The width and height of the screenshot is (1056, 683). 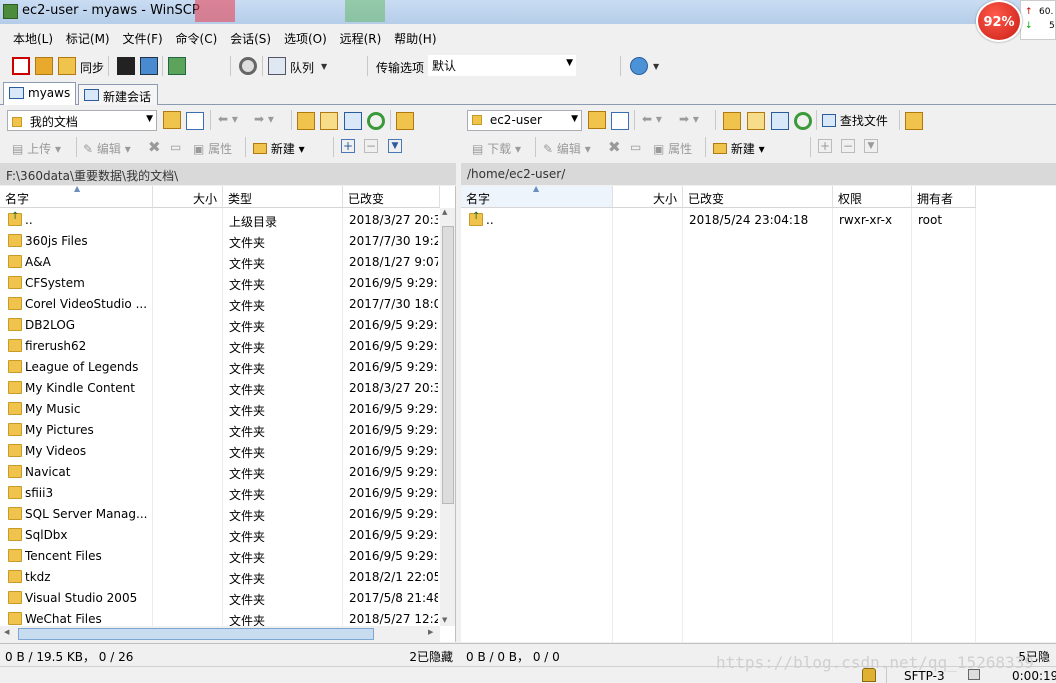 I want to click on local-vertical-scrollbar: ▲ ▼, so click(x=447, y=417).